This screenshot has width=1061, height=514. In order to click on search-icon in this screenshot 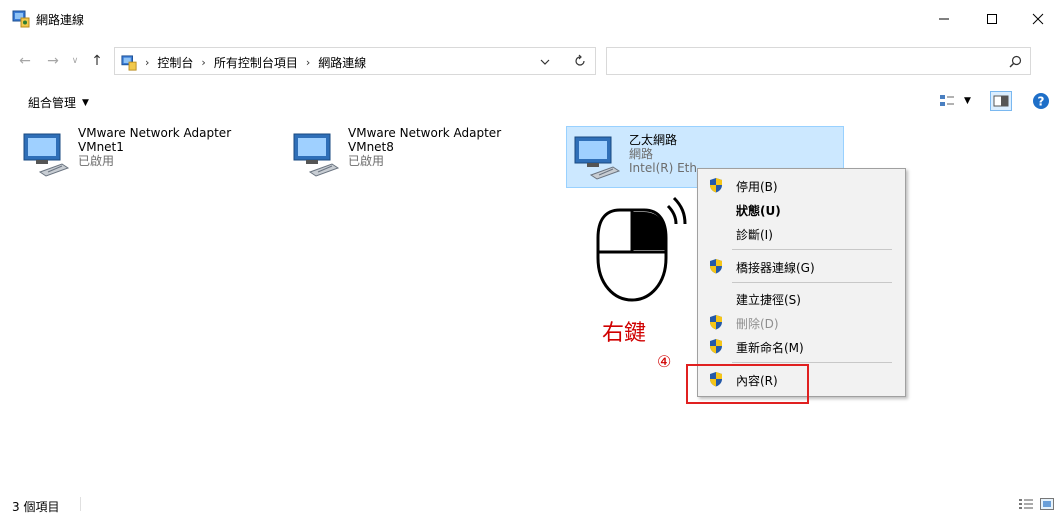, I will do `click(1015, 61)`.